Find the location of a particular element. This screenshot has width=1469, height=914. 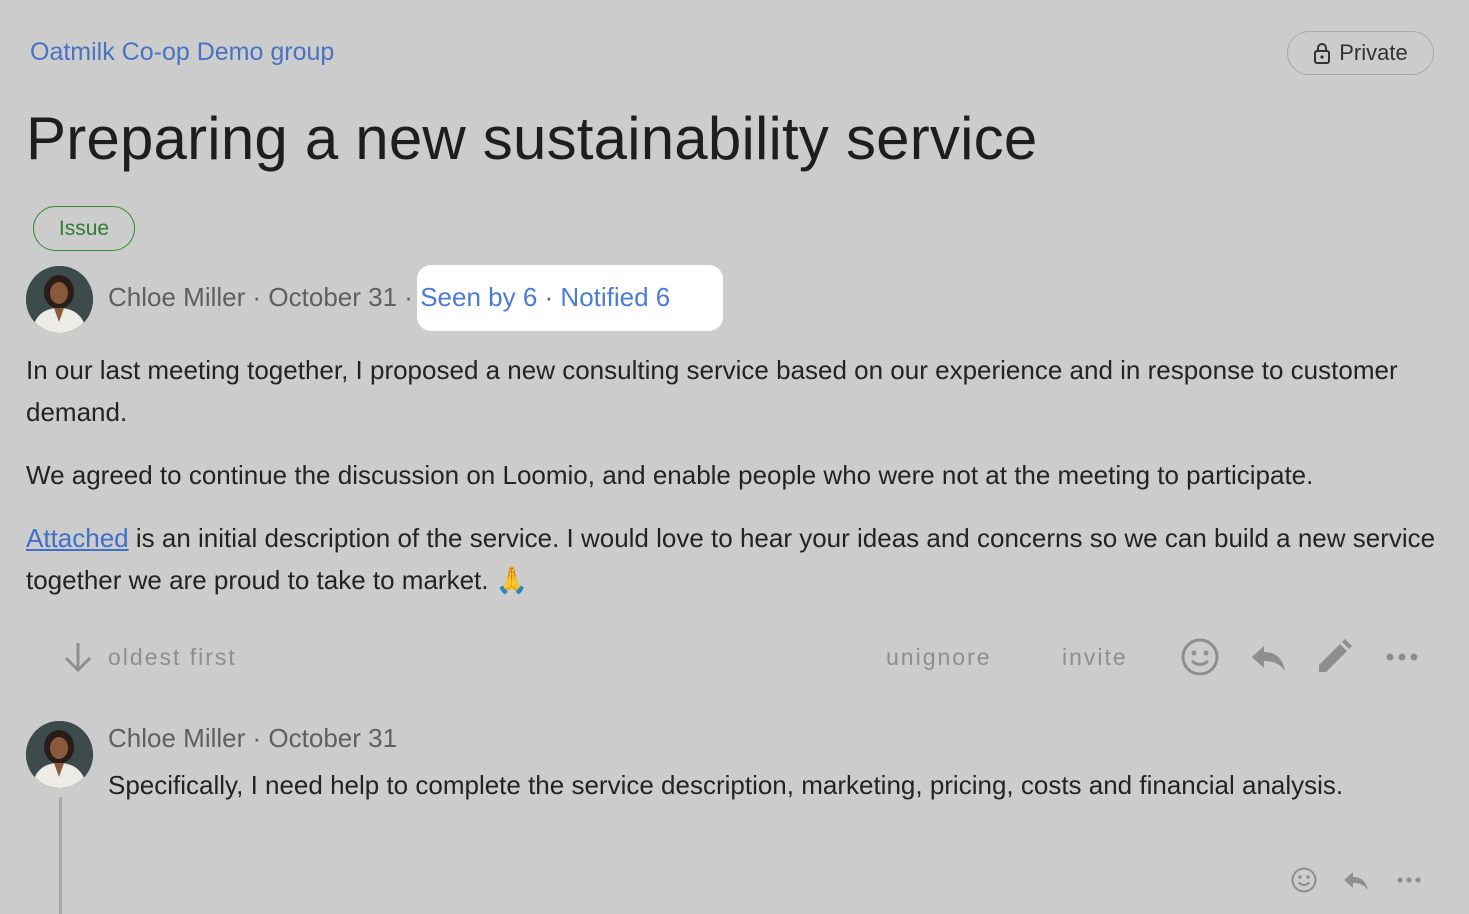

invite-button: invite is located at coordinates (1095, 657).